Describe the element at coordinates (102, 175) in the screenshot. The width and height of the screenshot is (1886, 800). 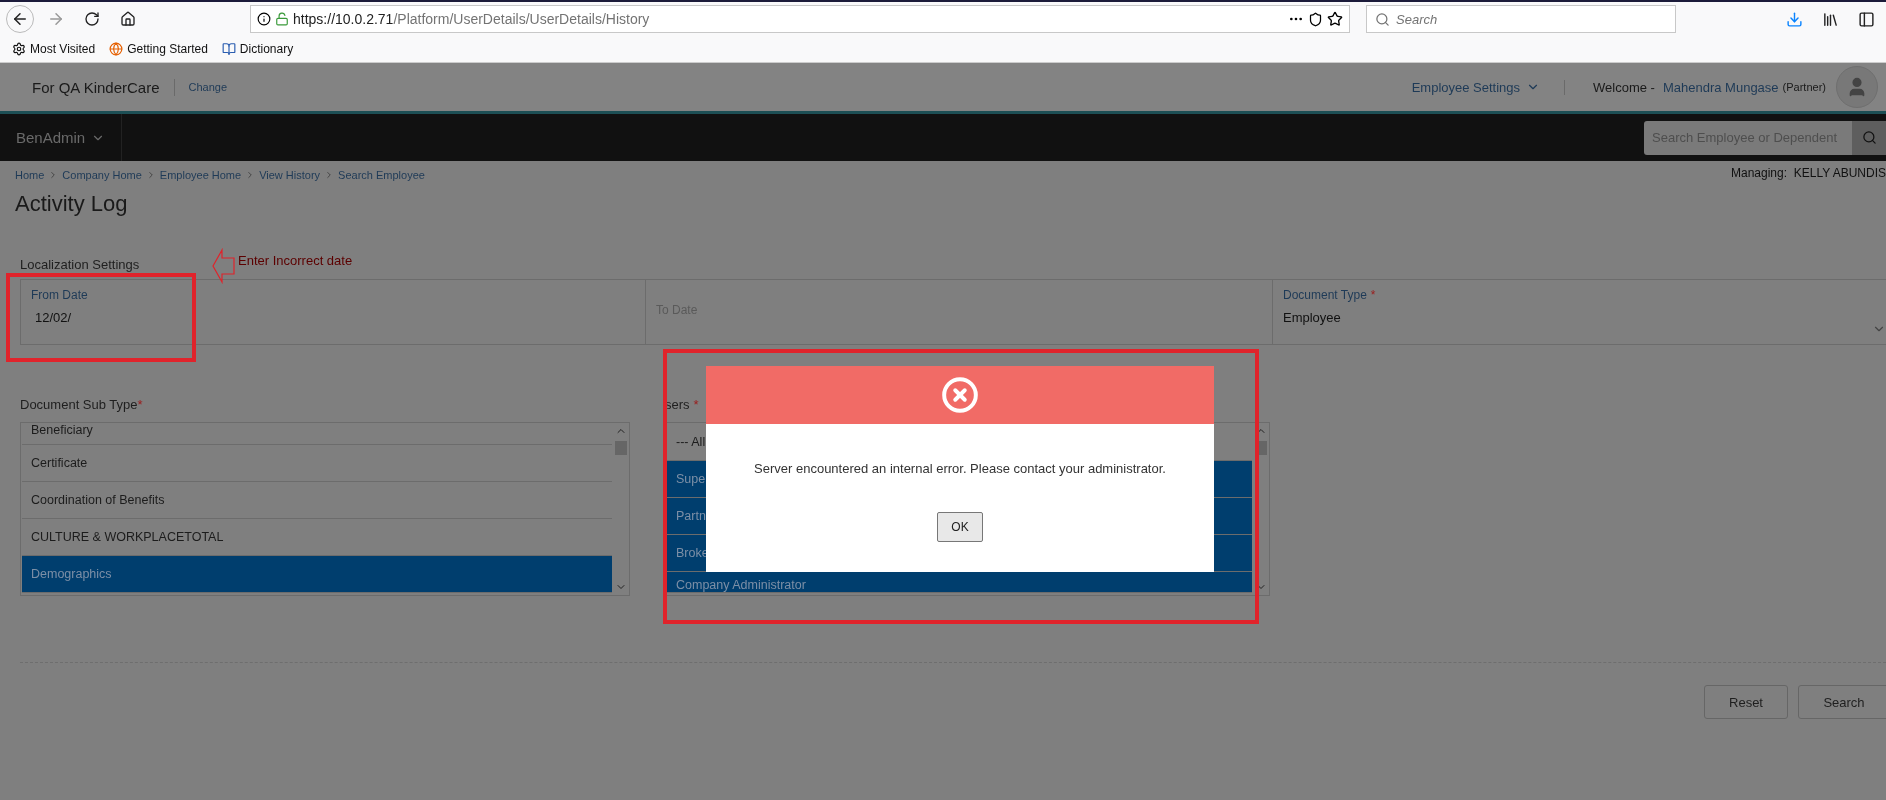
I see `breadcrumb-link: Company Home` at that location.